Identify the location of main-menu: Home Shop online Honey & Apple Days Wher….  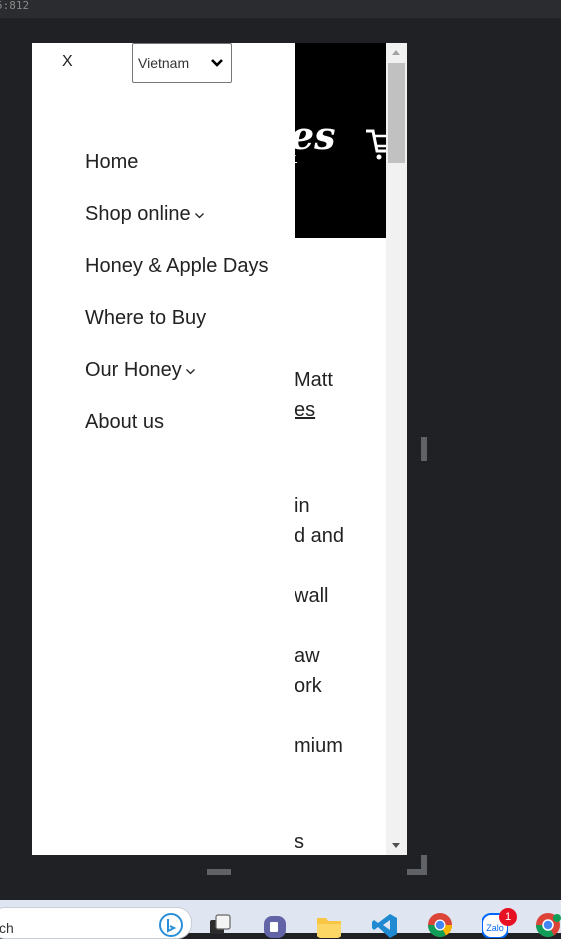
(176, 304).